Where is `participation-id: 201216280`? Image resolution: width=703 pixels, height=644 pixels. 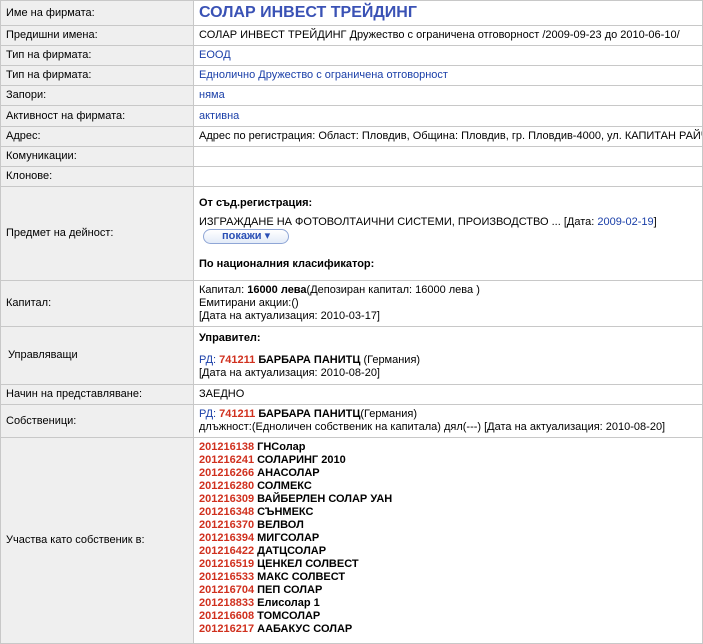
participation-id: 201216280 is located at coordinates (226, 486).